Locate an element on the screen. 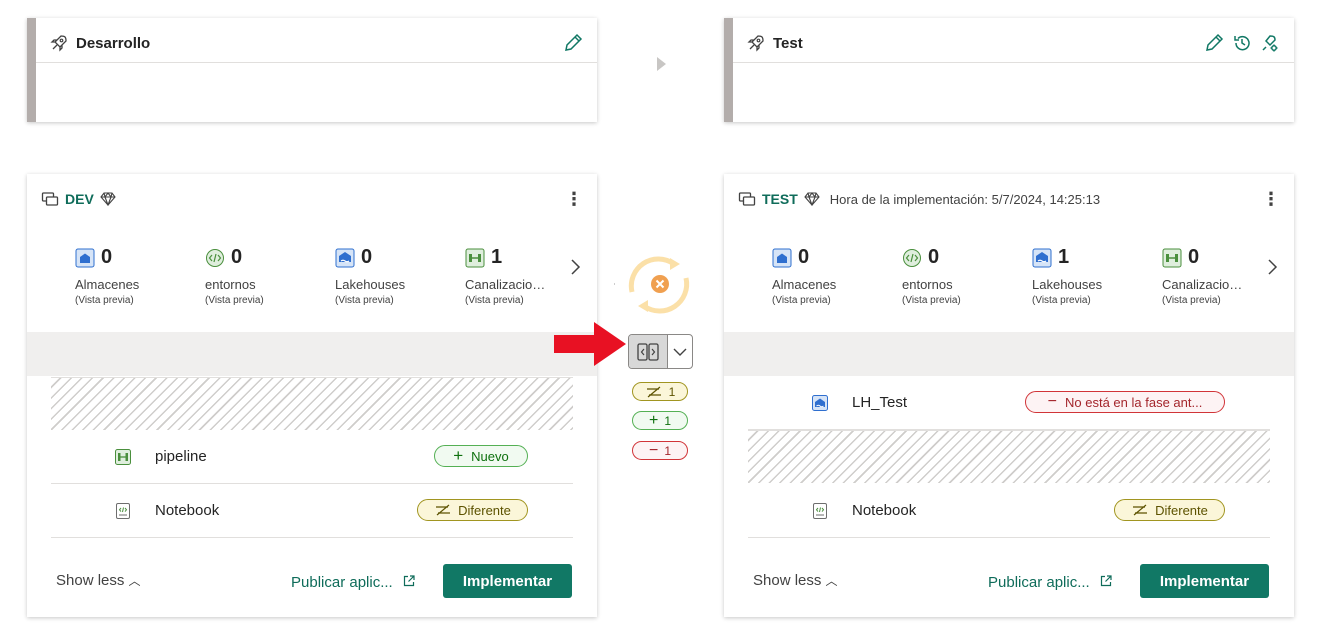 Image resolution: width=1337 pixels, height=635 pixels. compare-button is located at coordinates (660, 351).